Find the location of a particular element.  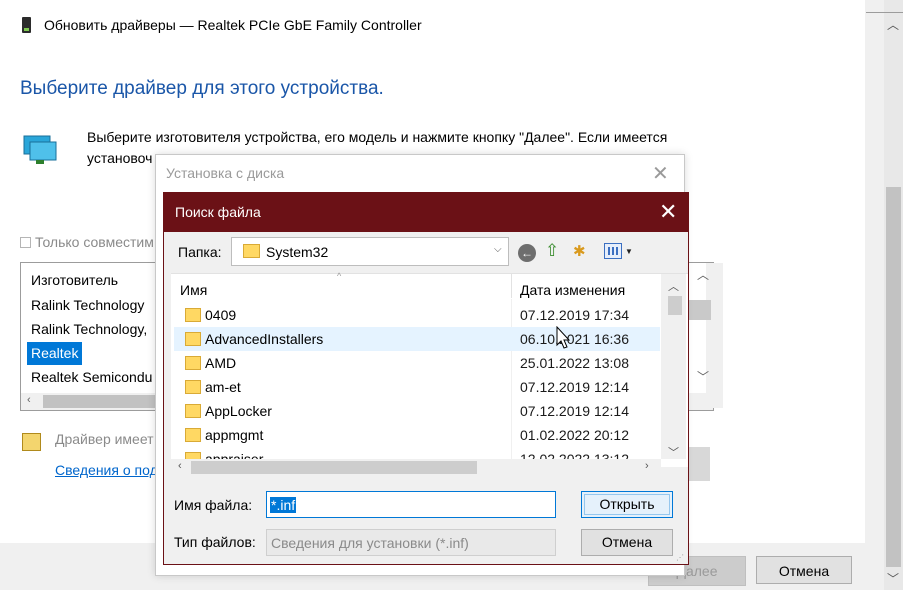

back-arrow-icon: ← is located at coordinates (527, 253).